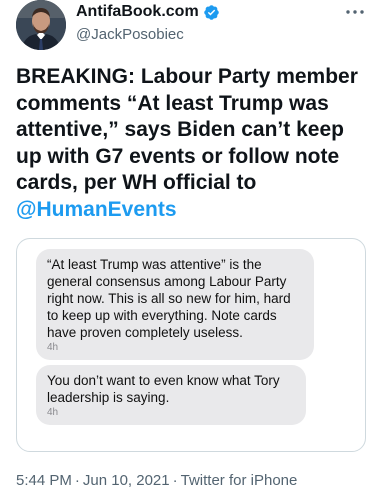 Image resolution: width=382 pixels, height=500 pixels. I want to click on author-name: AntifaBook.com, so click(137, 12).